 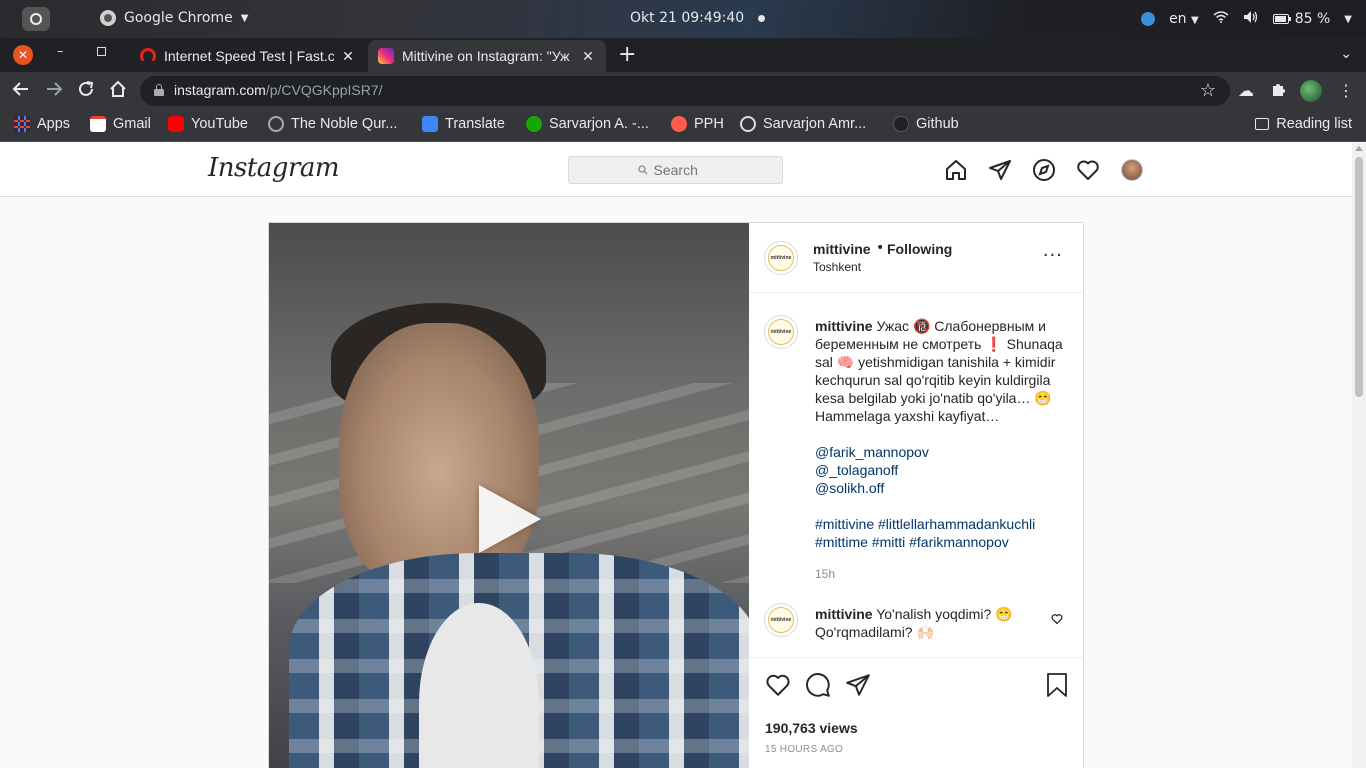 What do you see at coordinates (926, 124) in the screenshot?
I see `bookmark-github: Github` at bounding box center [926, 124].